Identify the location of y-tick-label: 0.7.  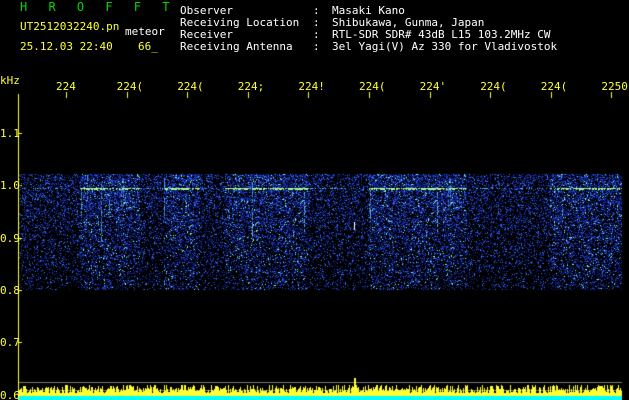
(10, 343).